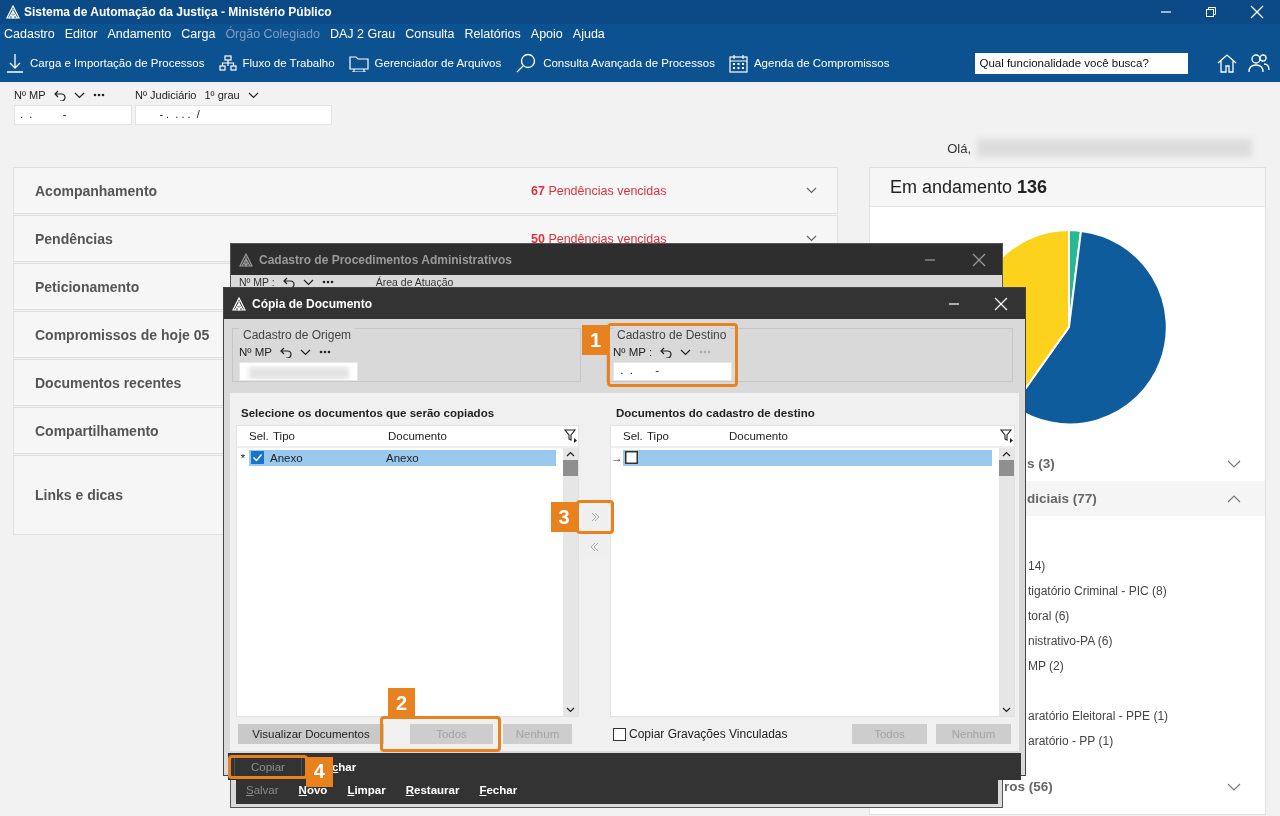 The width and height of the screenshot is (1280, 816). Describe the element at coordinates (222, 95) in the screenshot. I see `degree-label: 1º grau` at that location.